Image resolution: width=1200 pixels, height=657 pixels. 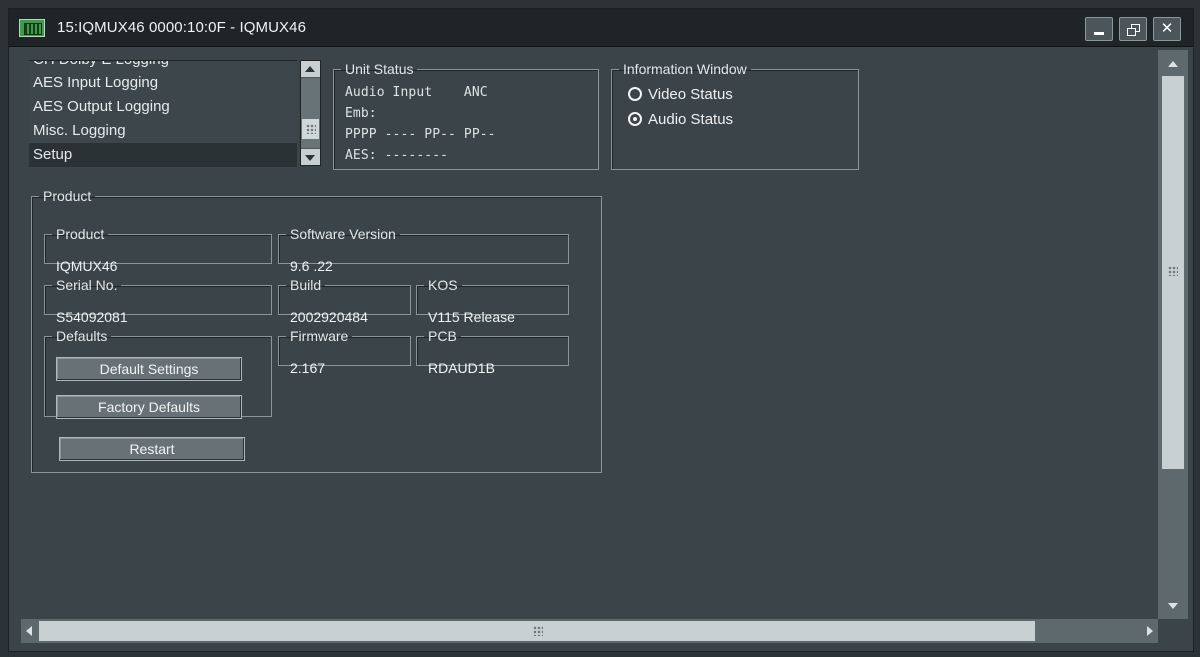 I want to click on kos-value: V115 Release, so click(x=471, y=317).